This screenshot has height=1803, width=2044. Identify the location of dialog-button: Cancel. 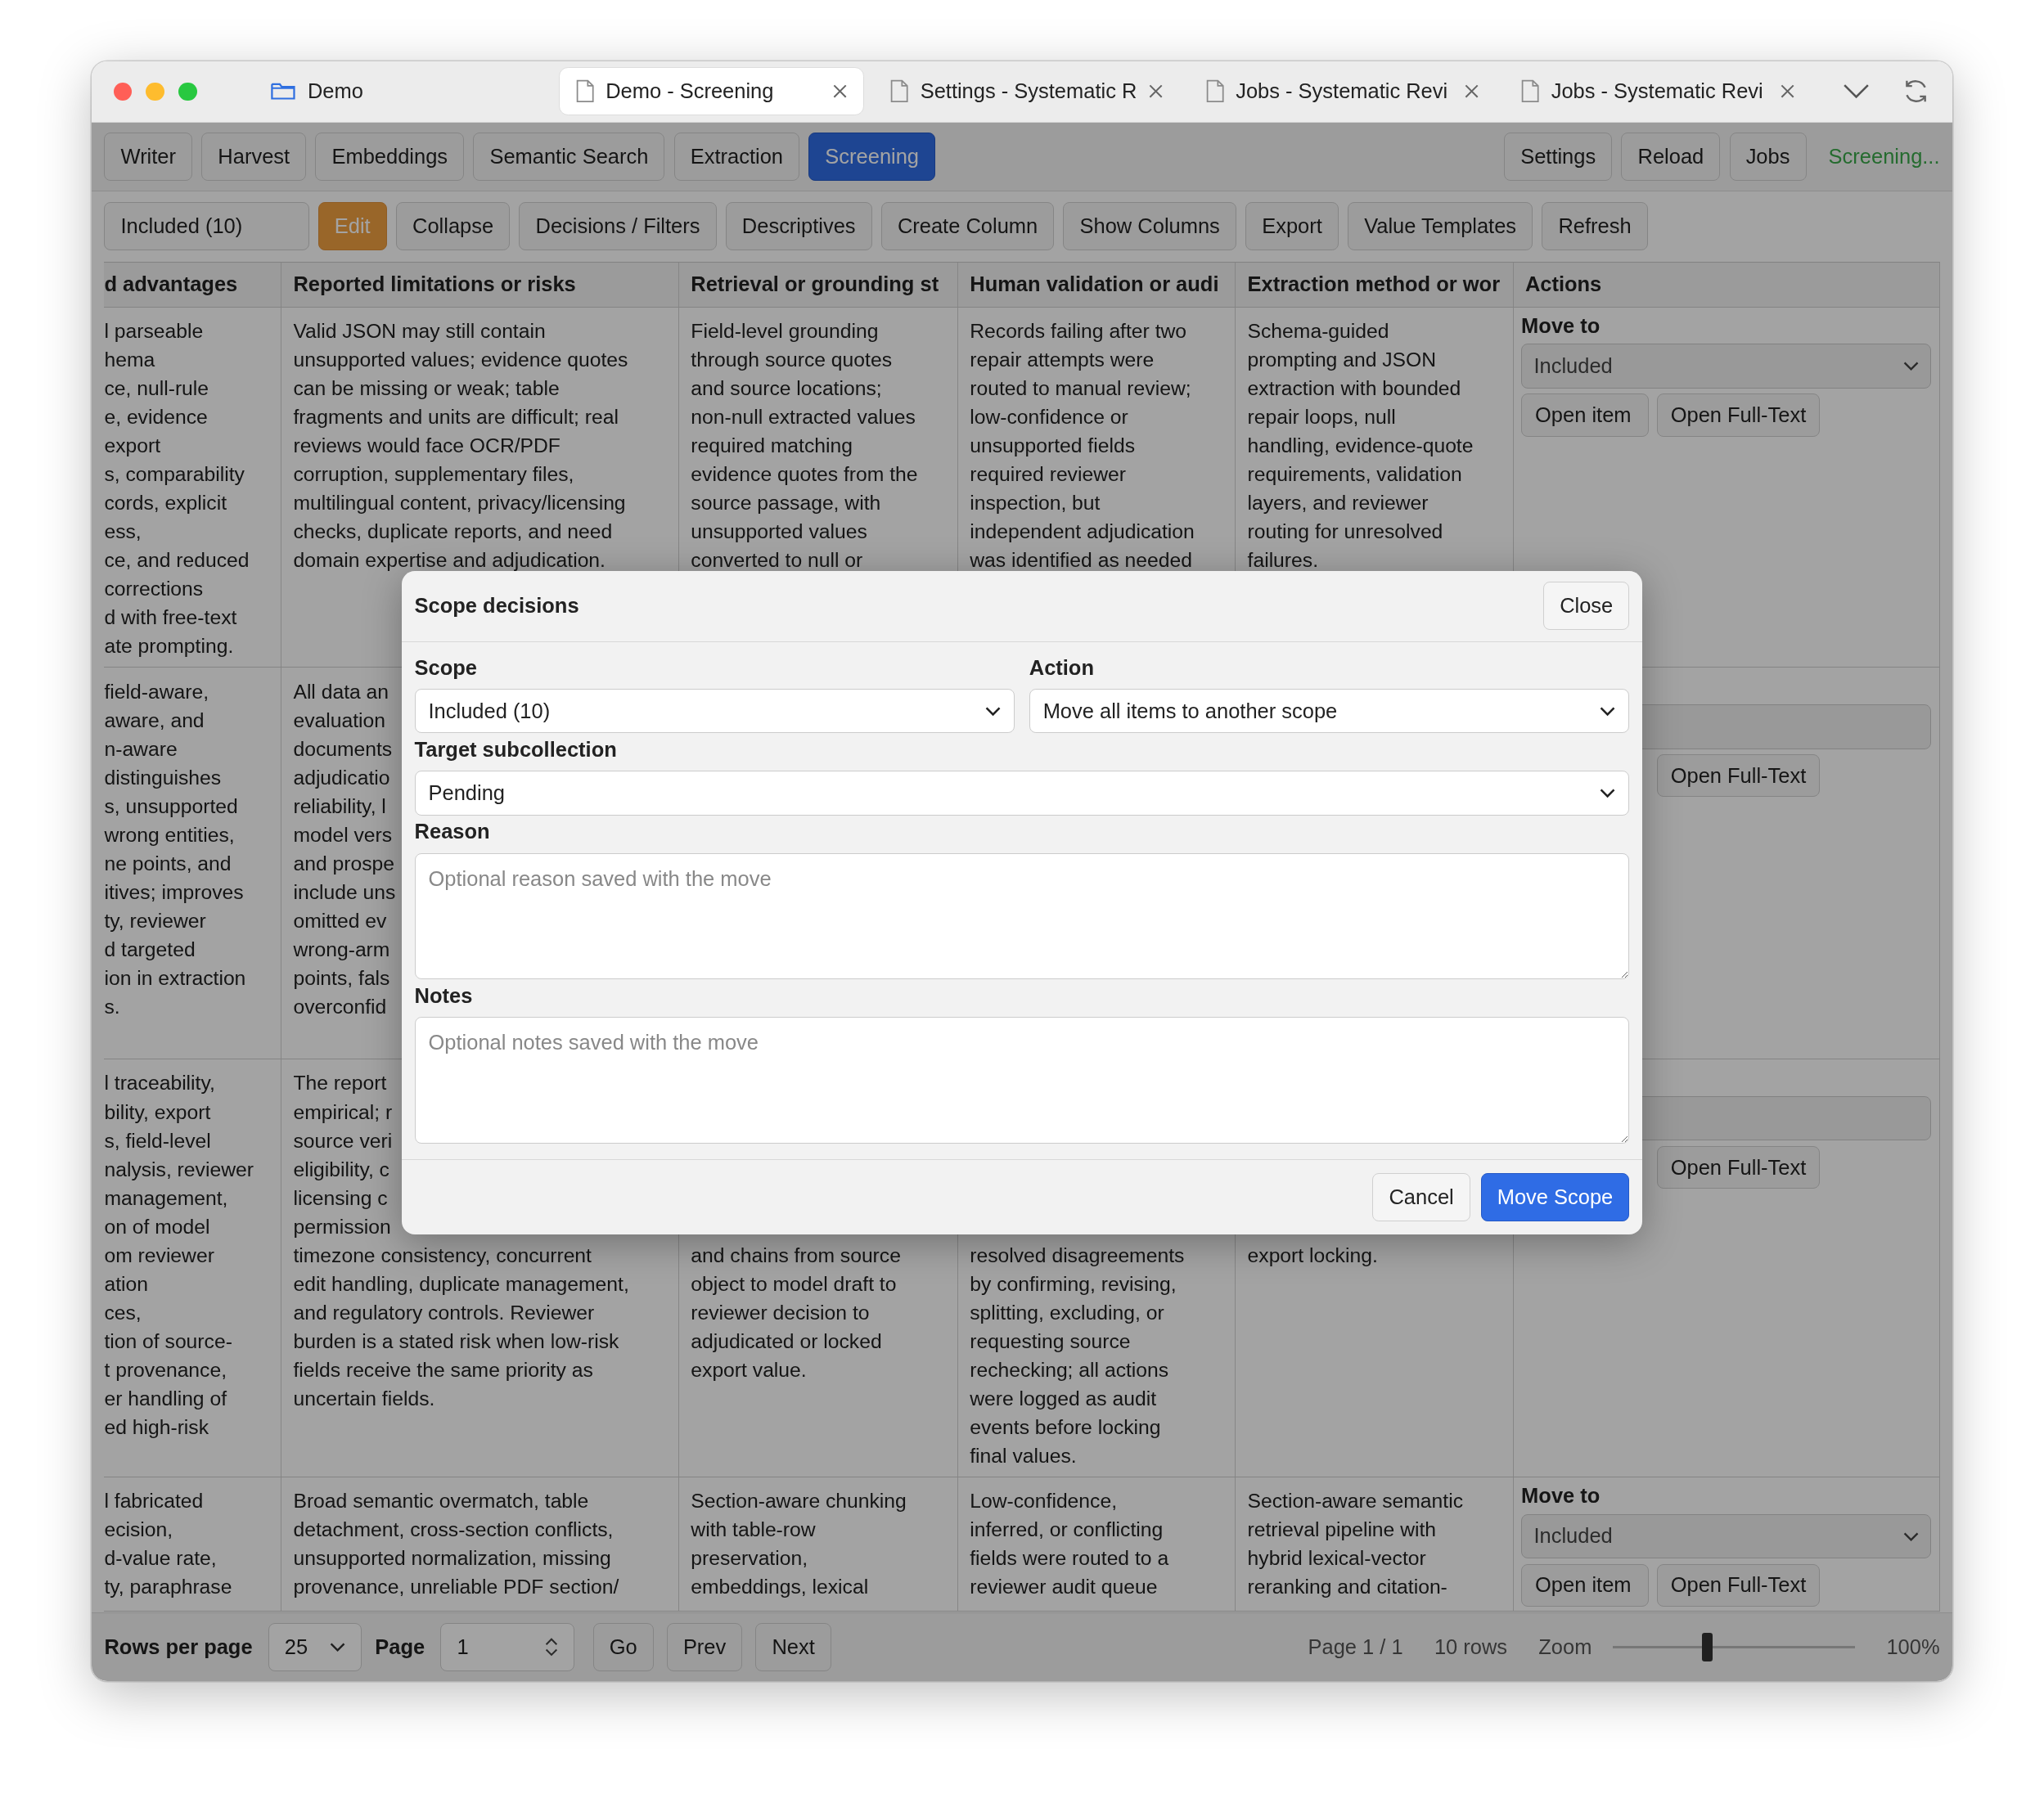
(1421, 1197).